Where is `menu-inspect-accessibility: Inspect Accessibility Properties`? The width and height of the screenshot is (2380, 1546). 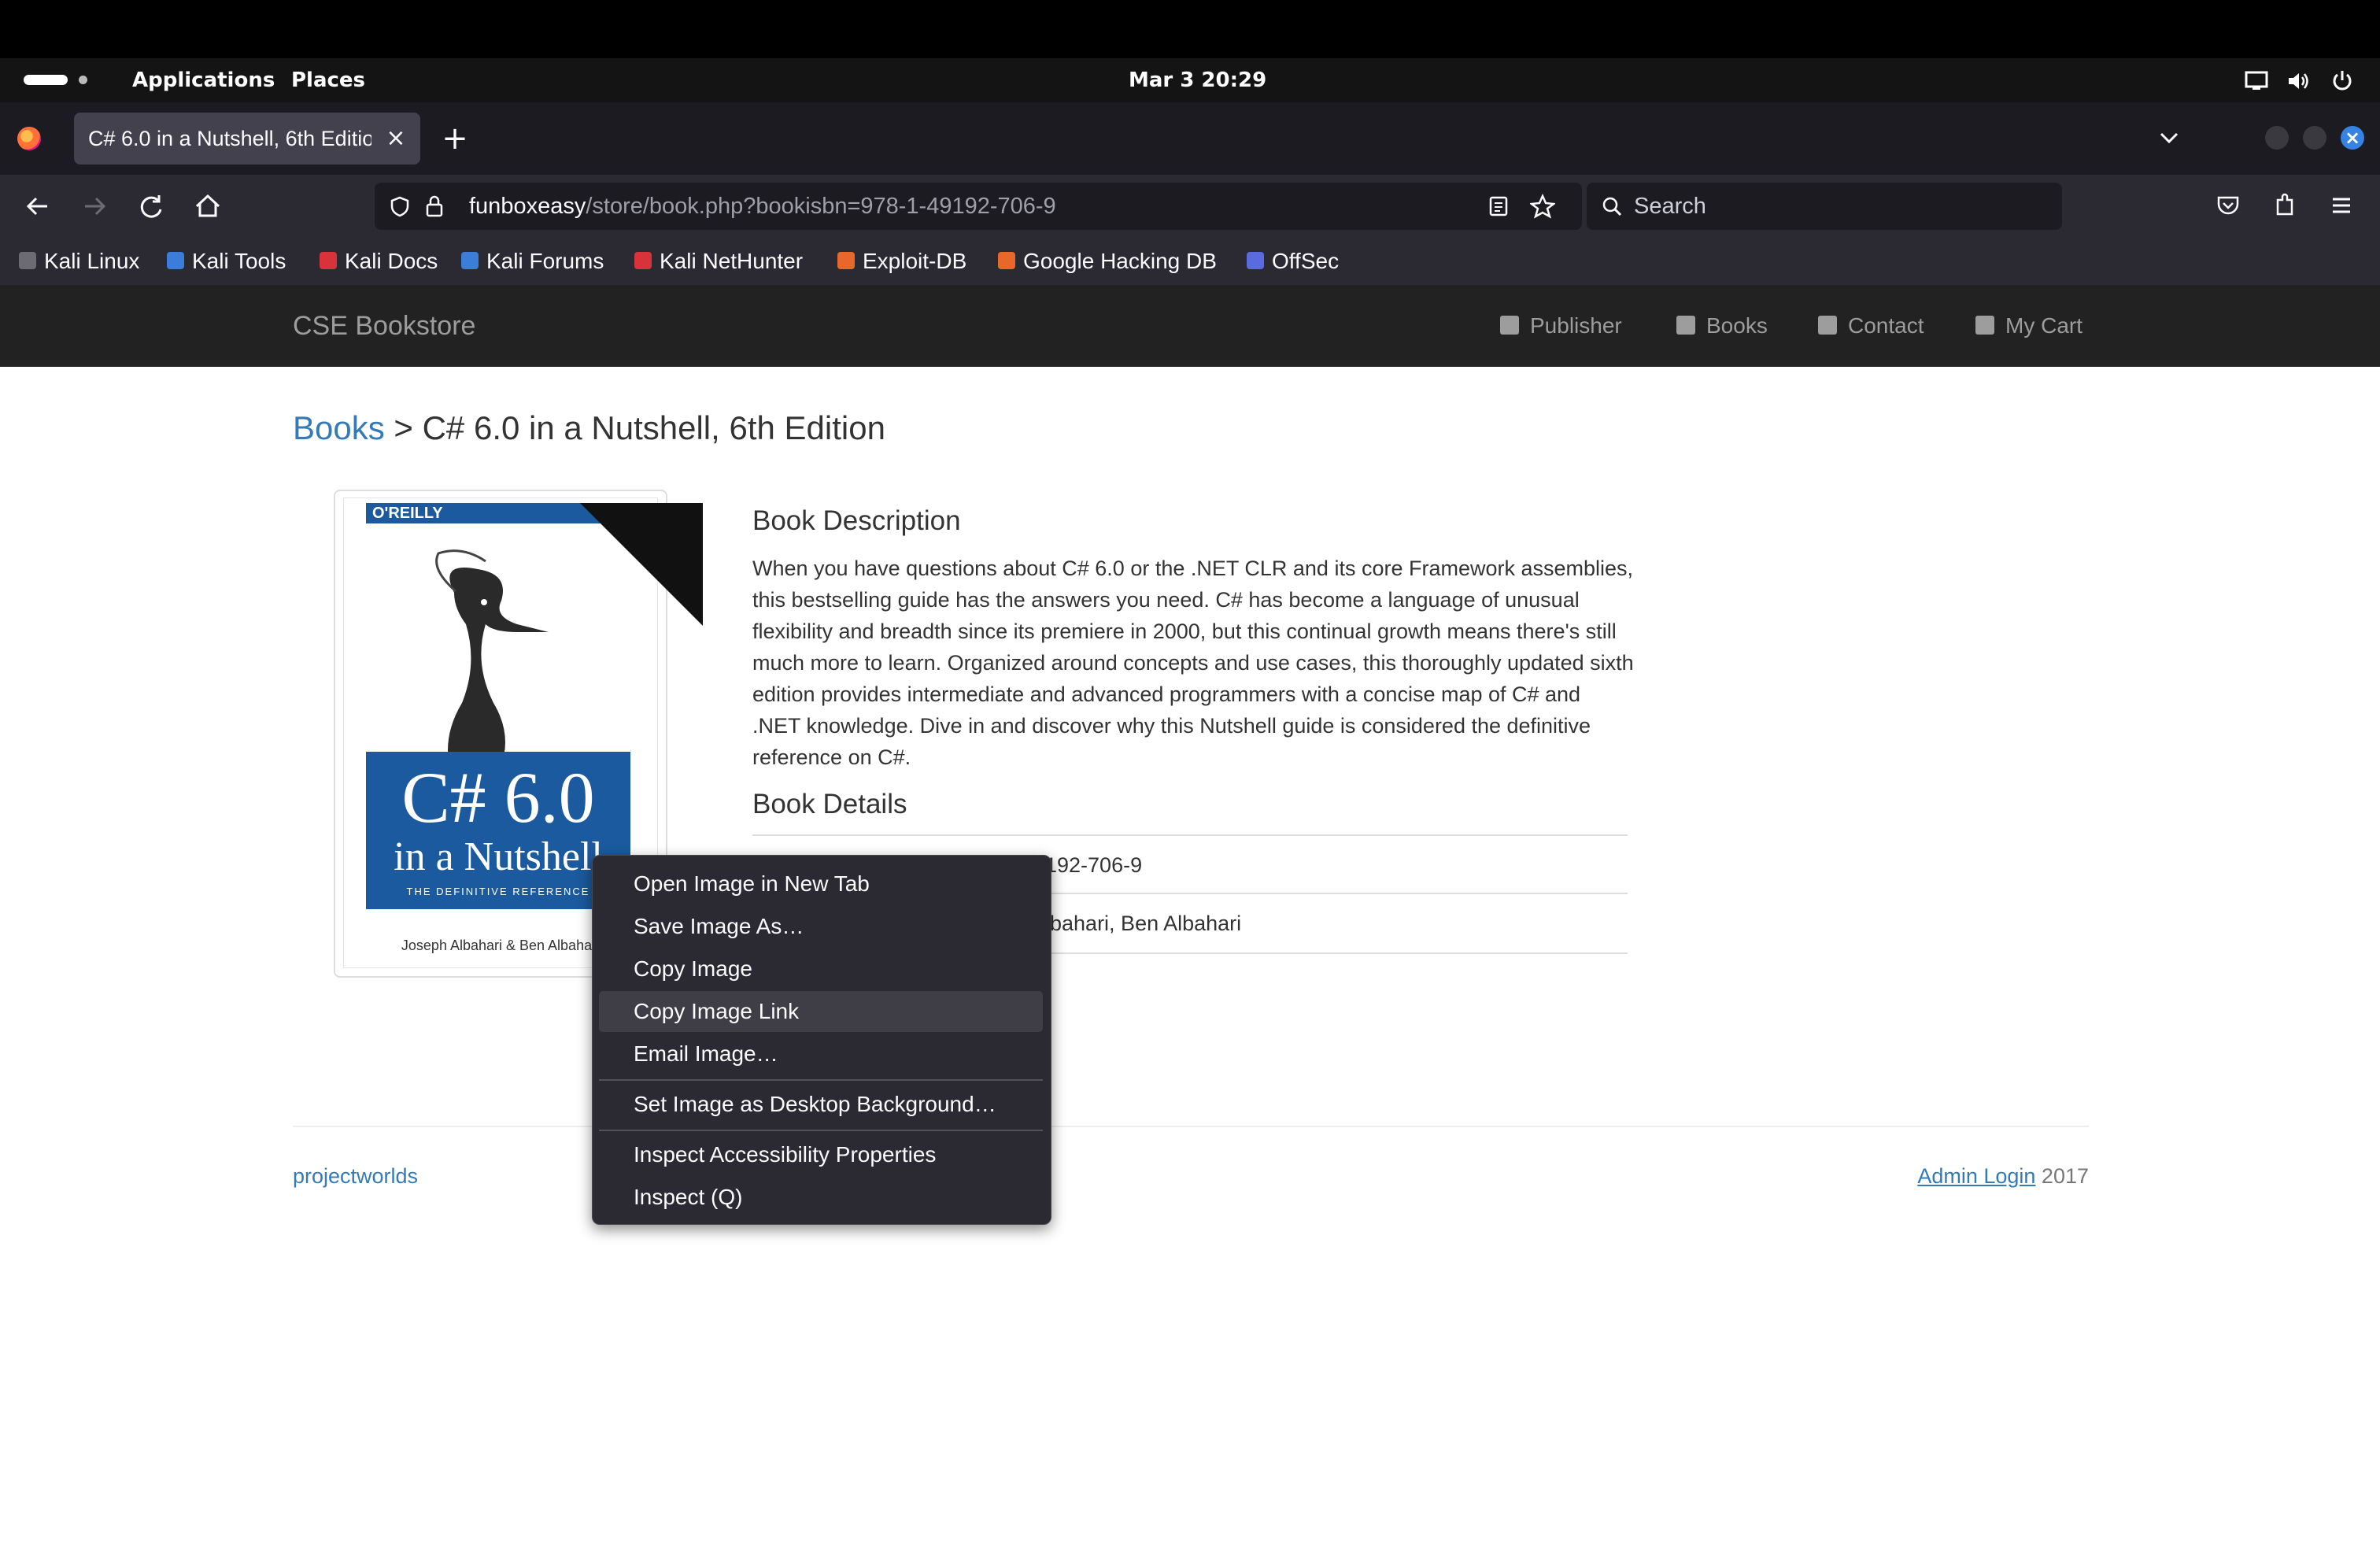 menu-inspect-accessibility: Inspect Accessibility Properties is located at coordinates (821, 1154).